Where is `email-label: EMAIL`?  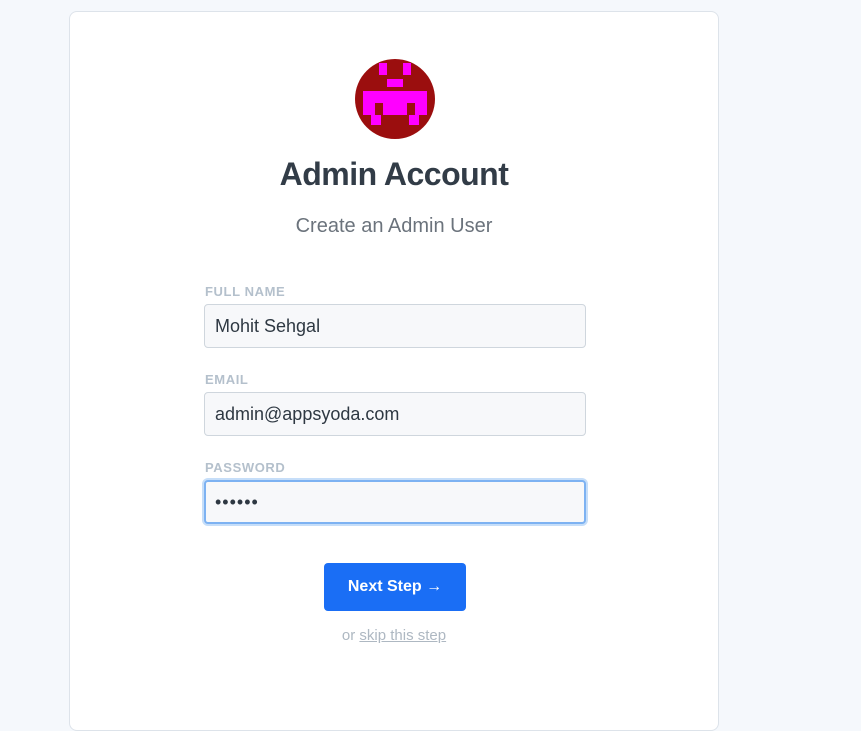
email-label: EMAIL is located at coordinates (227, 379).